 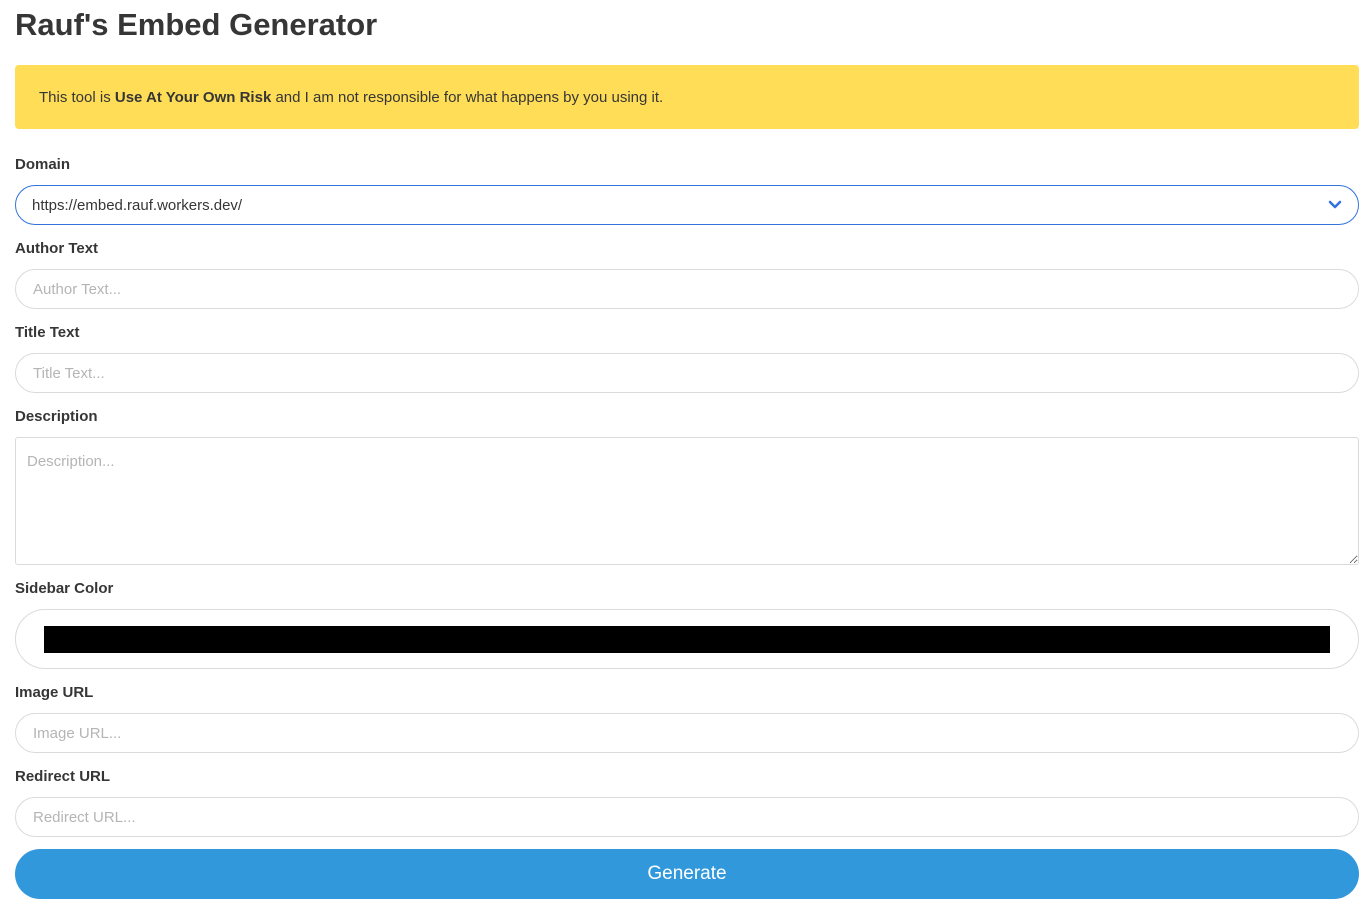 I want to click on title-text-input, so click(x=687, y=373).